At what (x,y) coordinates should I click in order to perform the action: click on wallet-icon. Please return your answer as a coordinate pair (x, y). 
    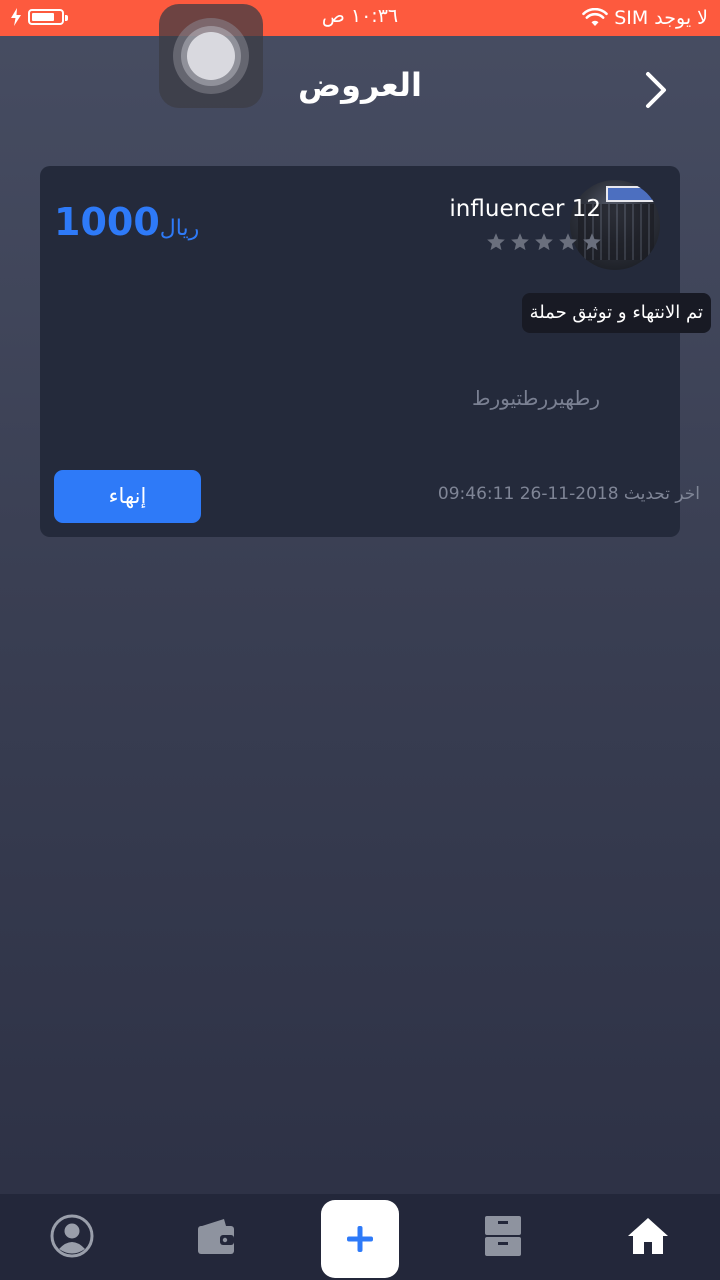
    Looking at the image, I should click on (216, 1236).